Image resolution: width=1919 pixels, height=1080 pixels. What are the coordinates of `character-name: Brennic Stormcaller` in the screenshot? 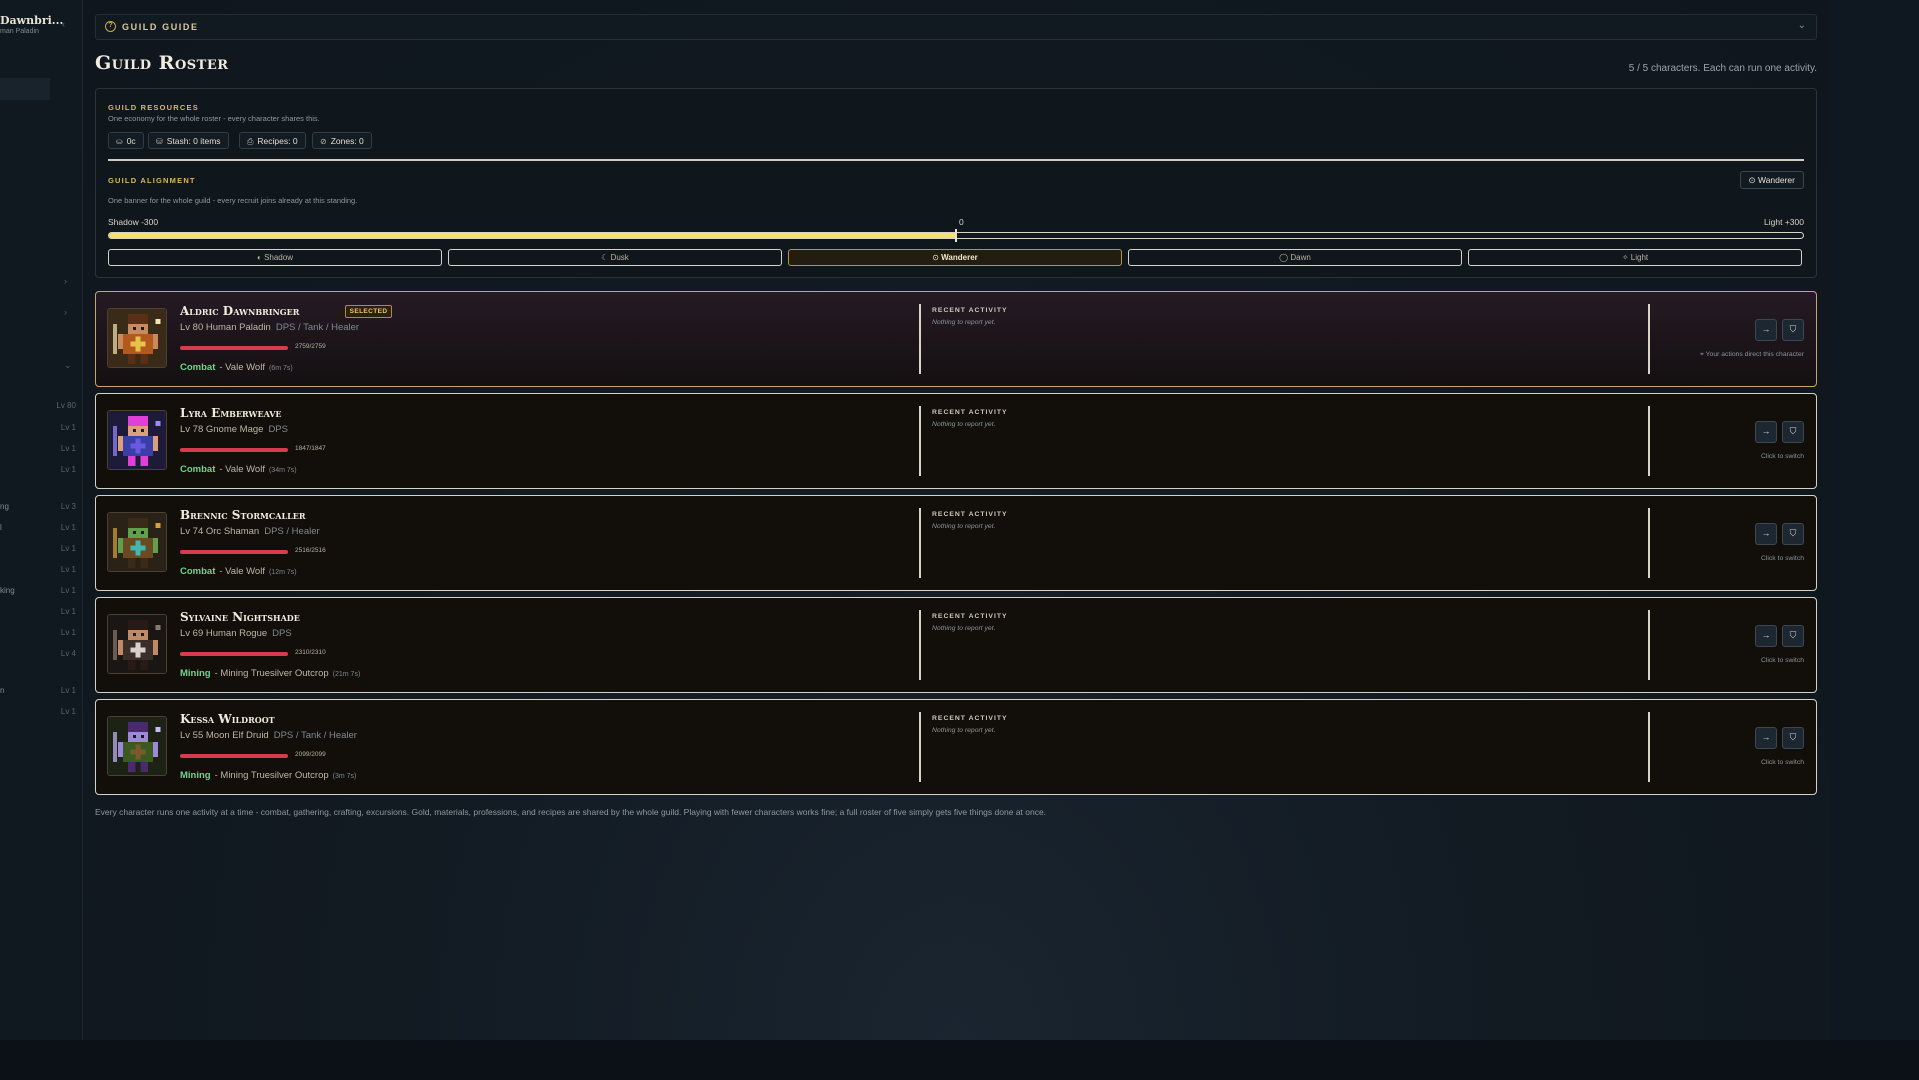 It's located at (242, 515).